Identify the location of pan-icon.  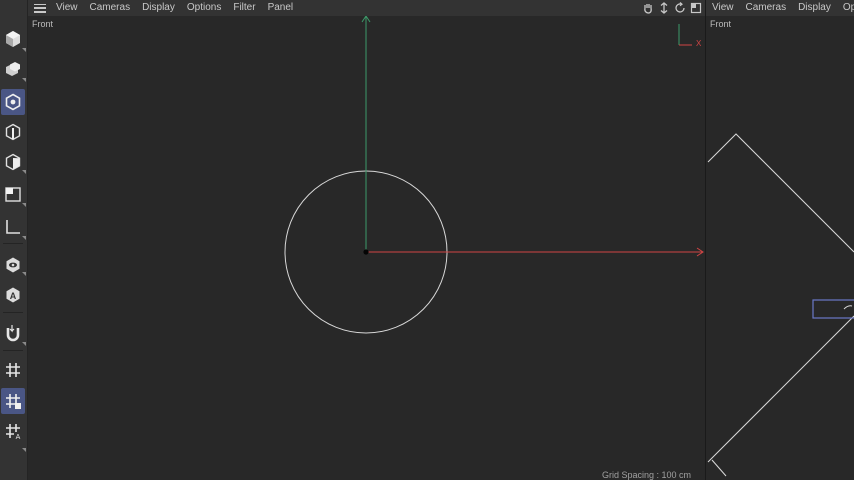
(648, 8).